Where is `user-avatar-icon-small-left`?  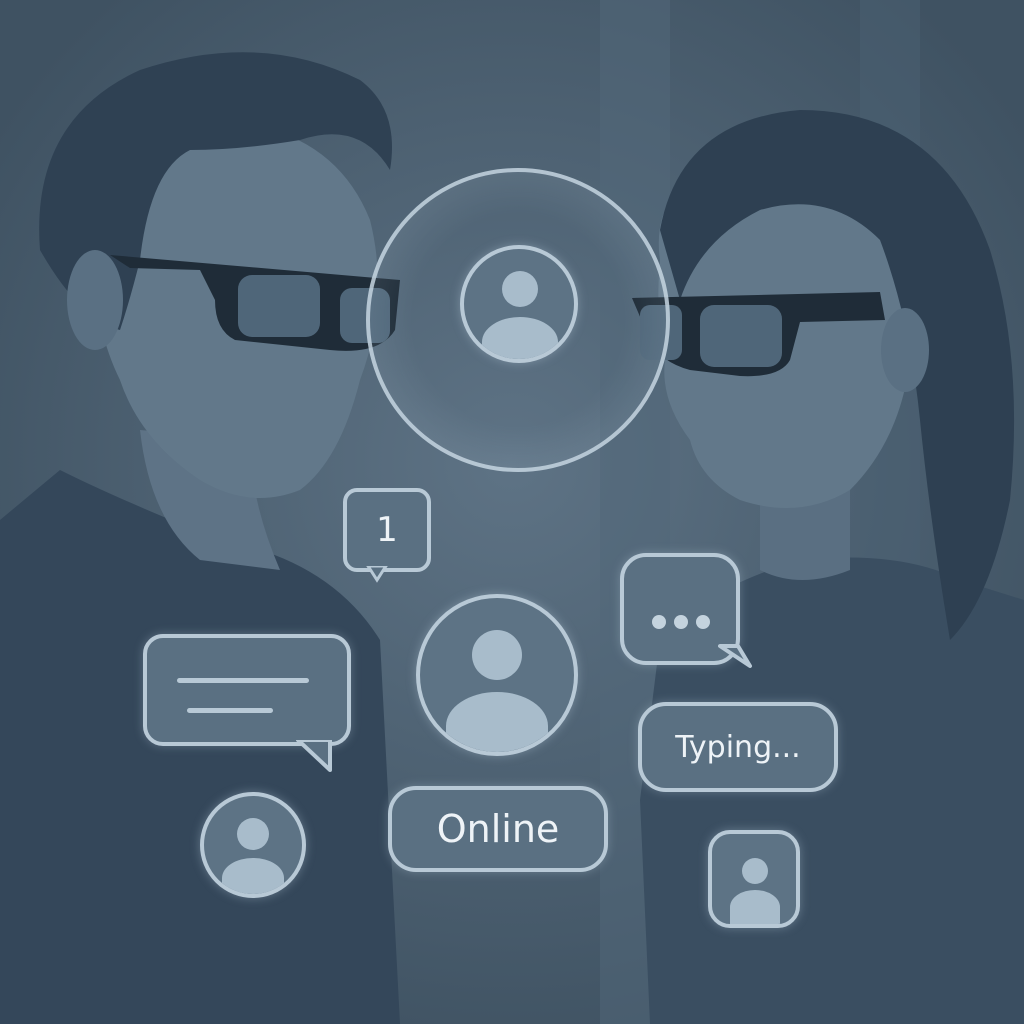
user-avatar-icon-small-left is located at coordinates (253, 845).